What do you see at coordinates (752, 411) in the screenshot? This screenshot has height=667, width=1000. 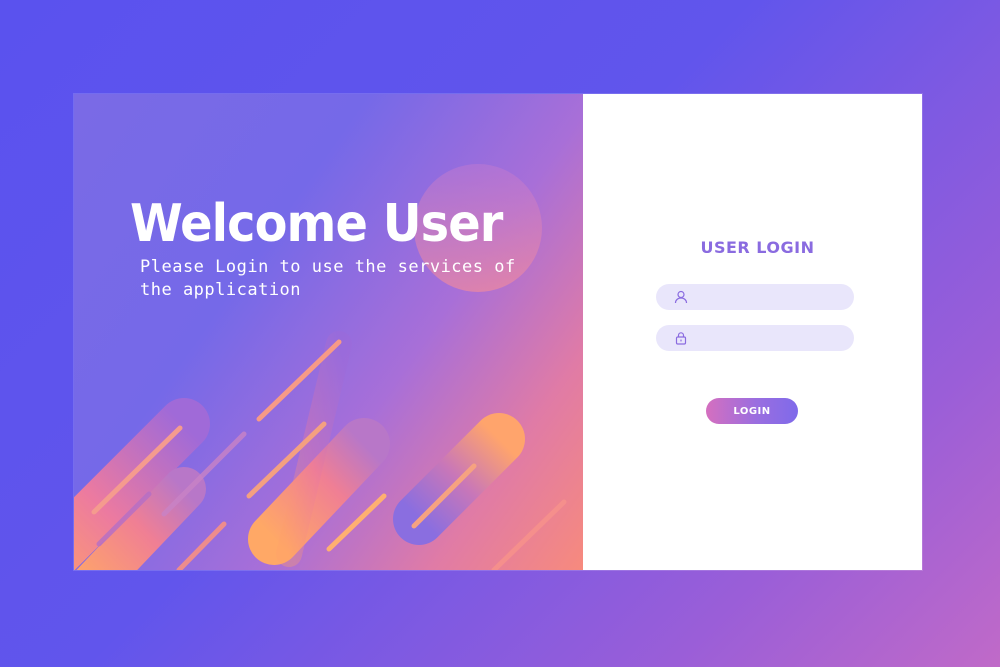 I see `login-button: LOGIN` at bounding box center [752, 411].